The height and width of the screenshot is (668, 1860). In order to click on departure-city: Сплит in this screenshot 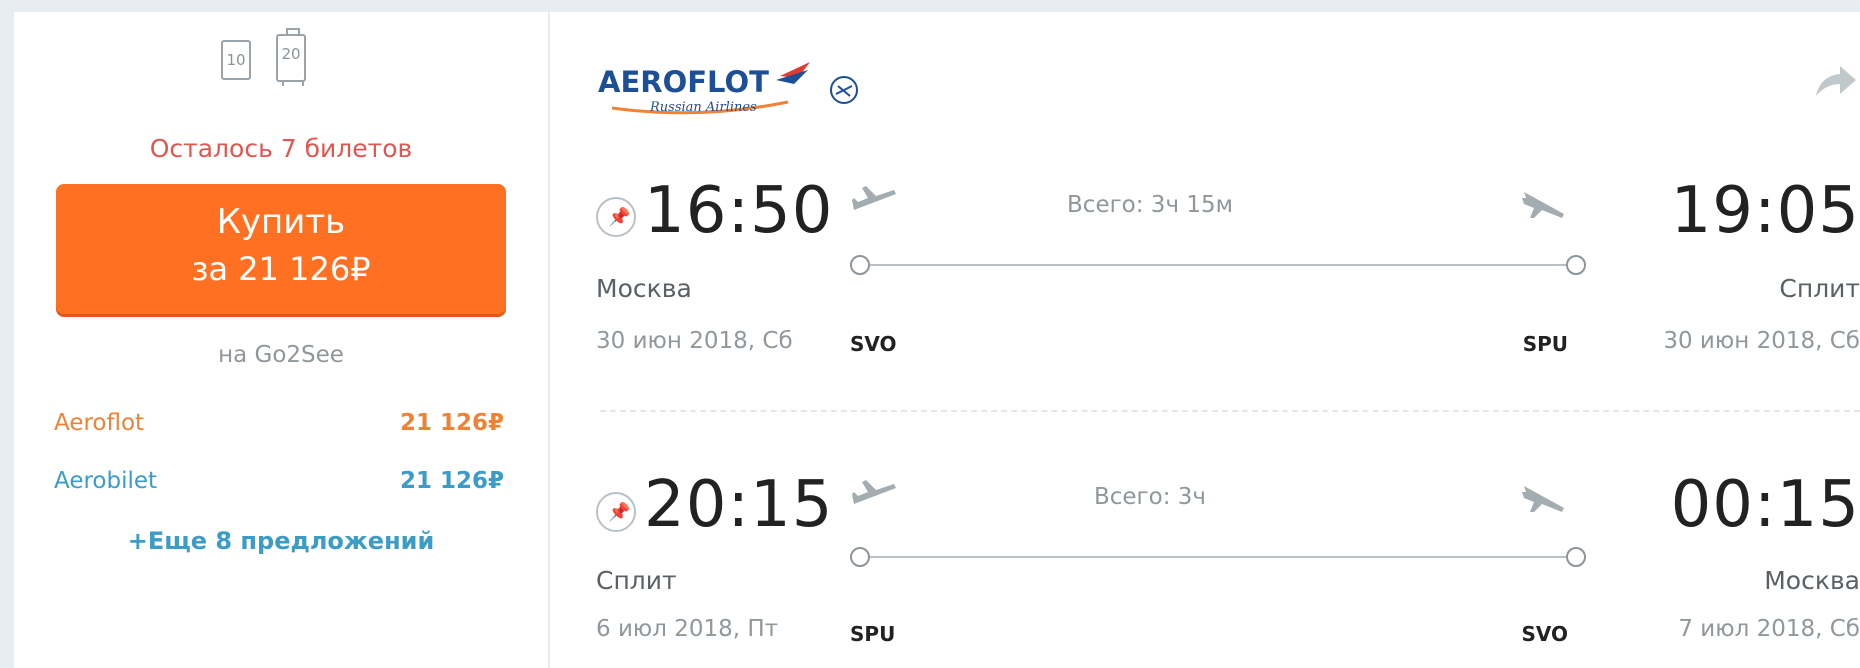, I will do `click(636, 580)`.